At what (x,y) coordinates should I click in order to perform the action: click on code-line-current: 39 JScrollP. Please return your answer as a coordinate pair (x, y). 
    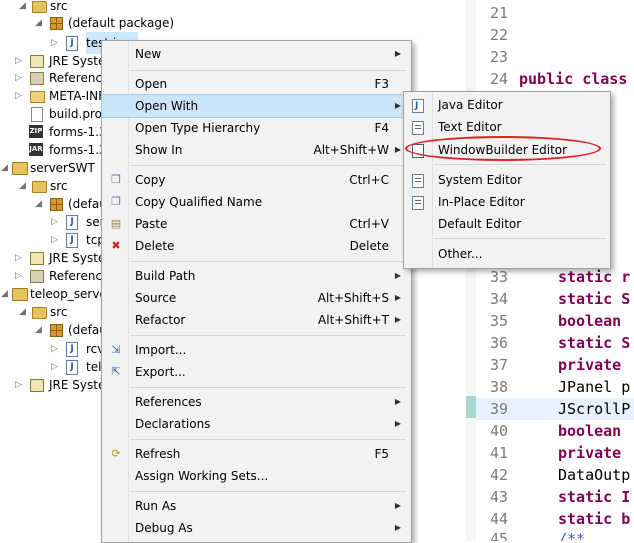
    Looking at the image, I should click on (555, 409).